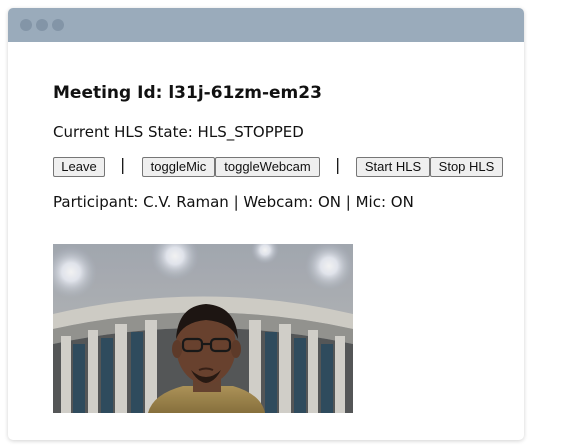 The height and width of the screenshot is (448, 578). Describe the element at coordinates (266, 25) in the screenshot. I see `window-titlebar` at that location.